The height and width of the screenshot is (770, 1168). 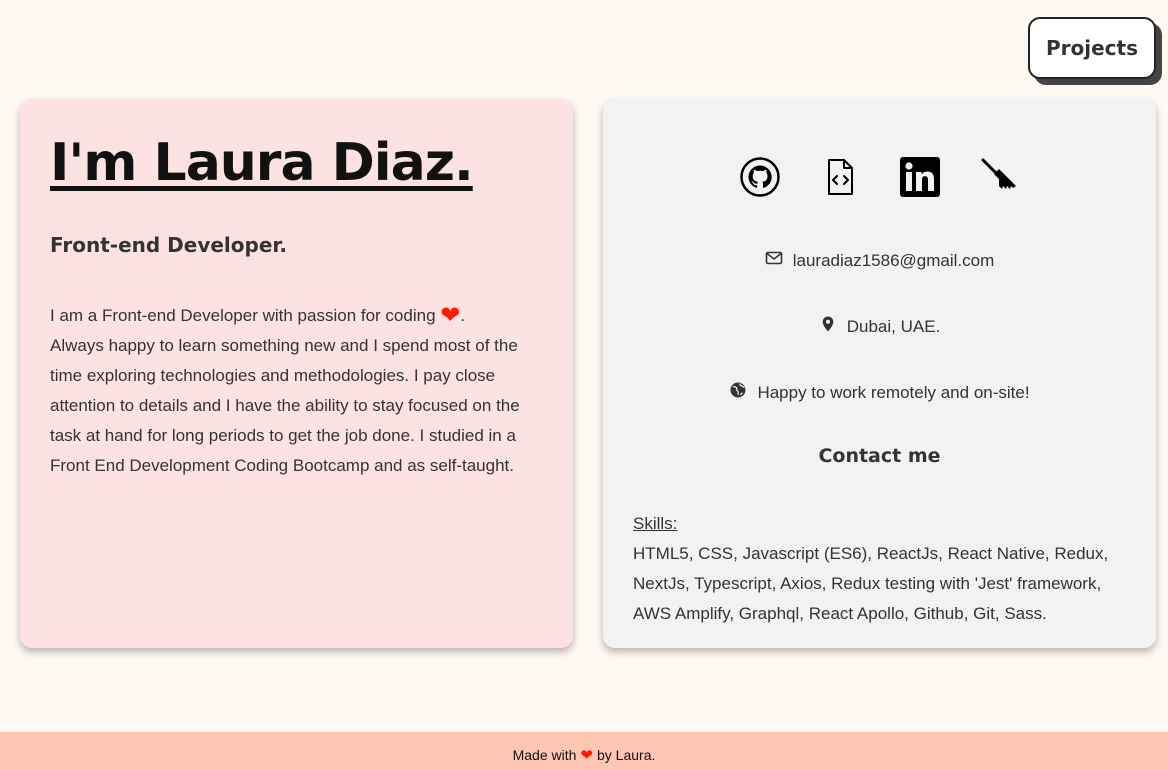 I want to click on location-line: Dubai, UAE., so click(x=879, y=326).